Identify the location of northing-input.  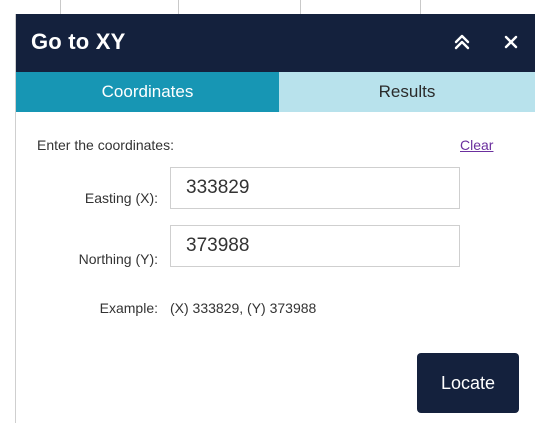
(315, 246).